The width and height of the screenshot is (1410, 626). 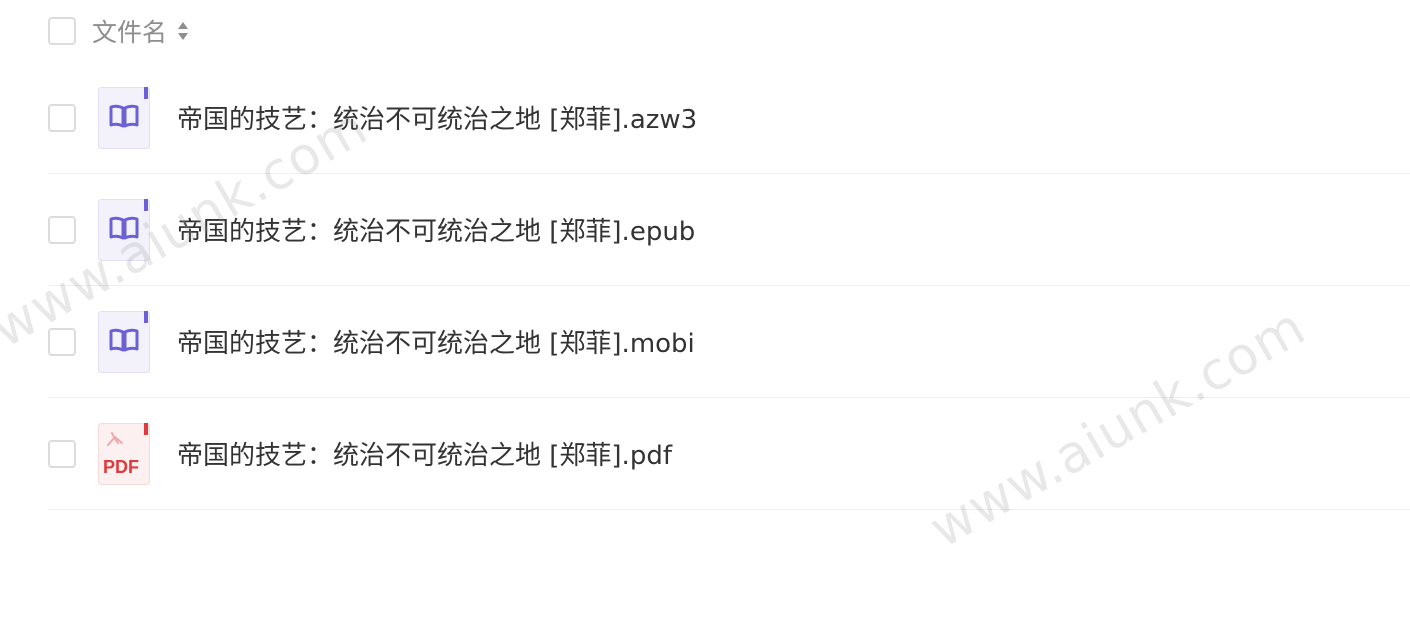 I want to click on file-name: 帝国的技艺：统治不可统治之地 [郑菲].mobi, so click(x=436, y=341).